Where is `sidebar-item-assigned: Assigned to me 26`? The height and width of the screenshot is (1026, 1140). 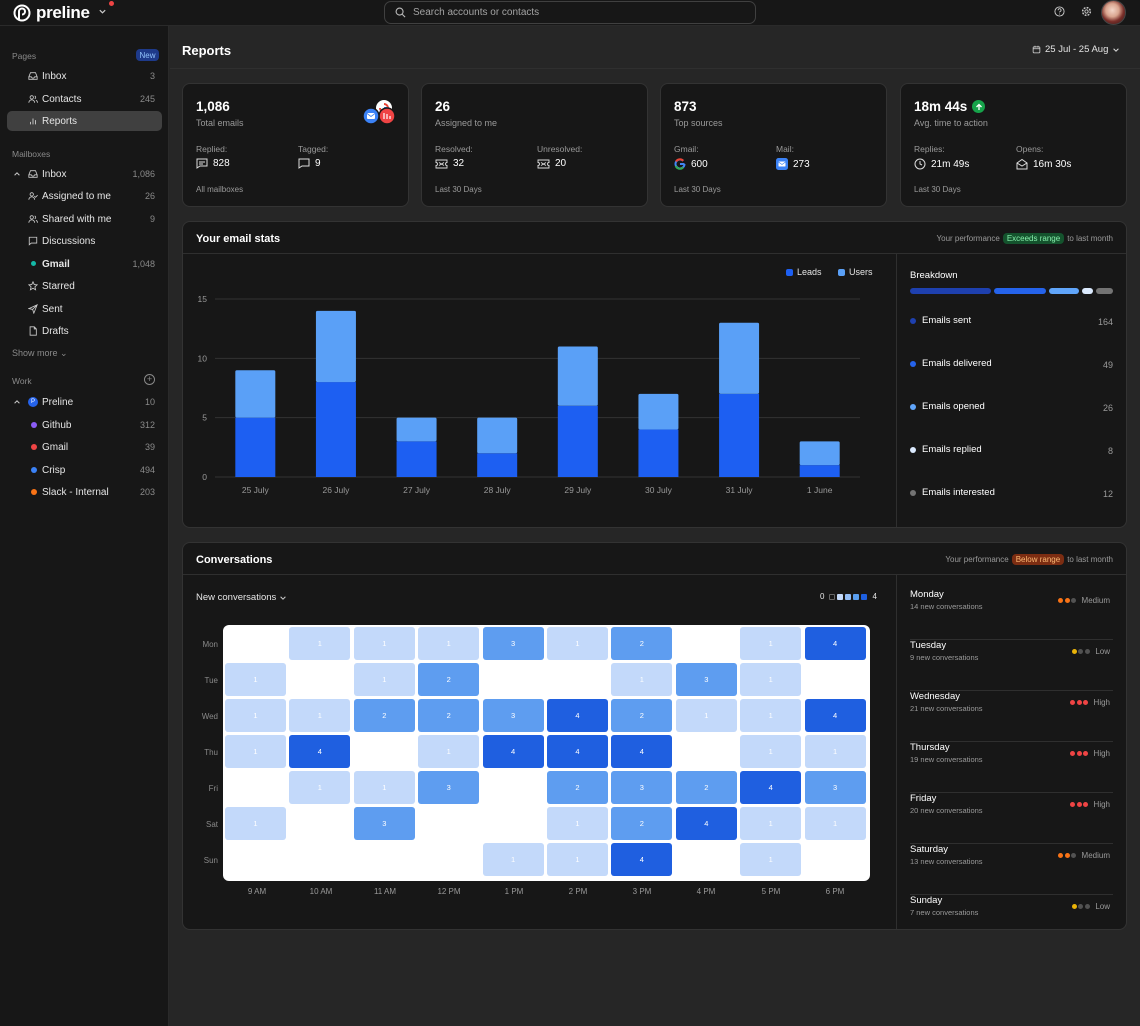
sidebar-item-assigned: Assigned to me 26 is located at coordinates (84, 196).